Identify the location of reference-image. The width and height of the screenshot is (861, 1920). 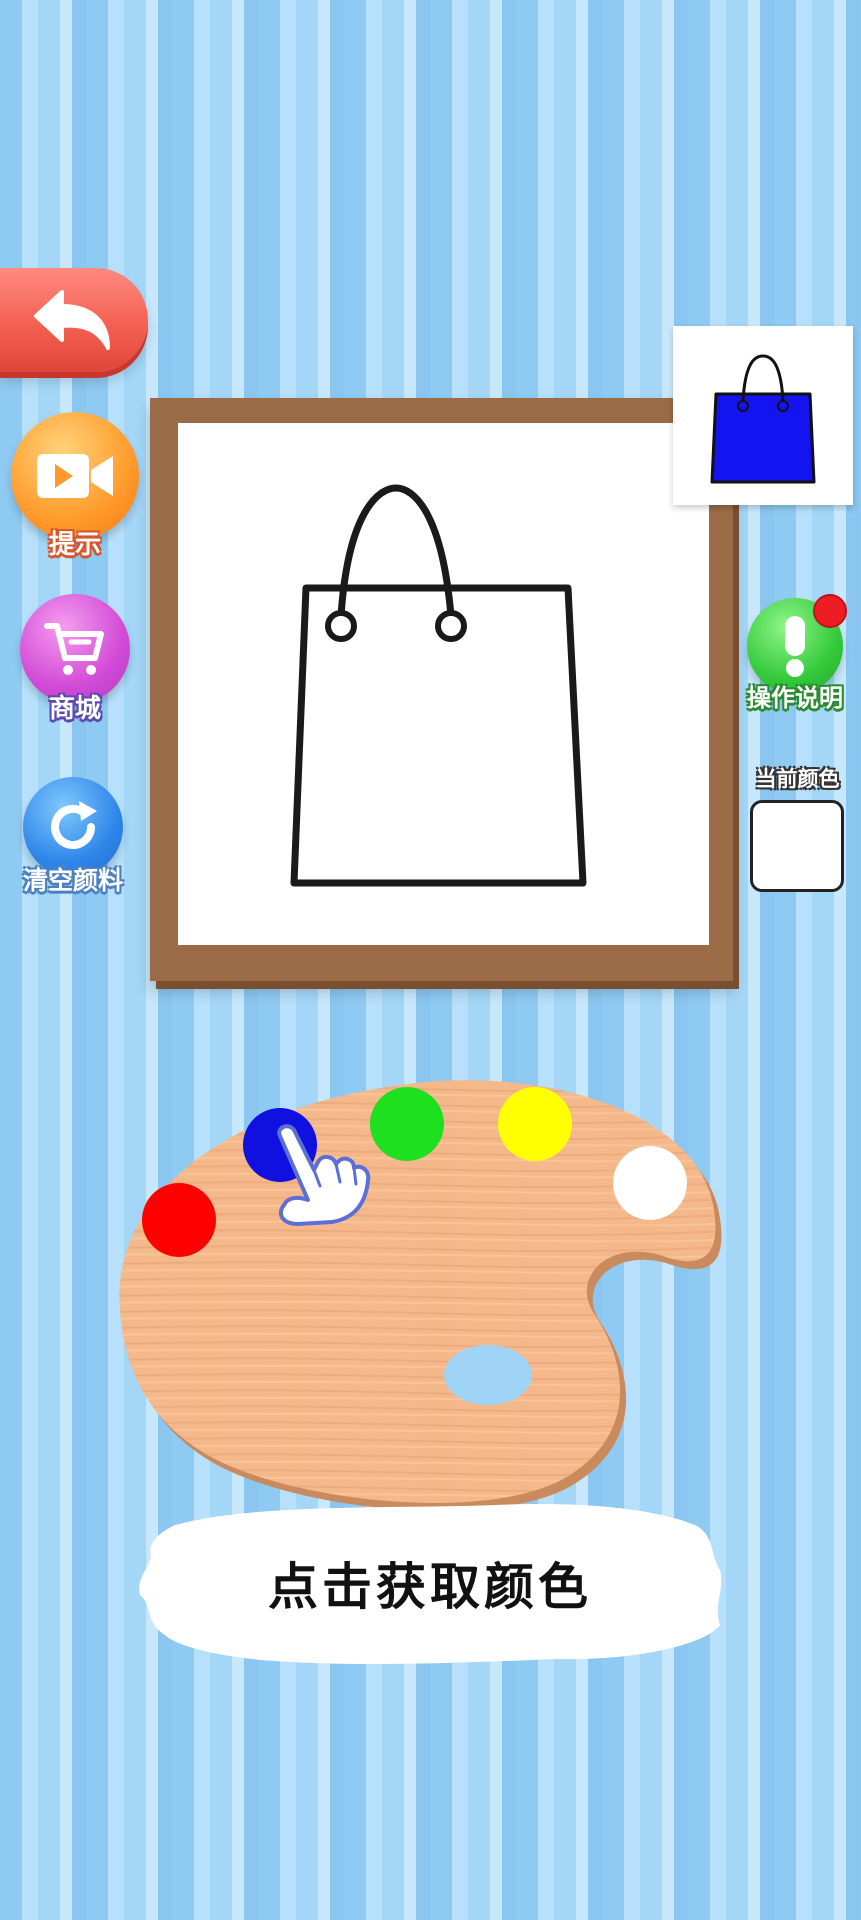
(763, 415).